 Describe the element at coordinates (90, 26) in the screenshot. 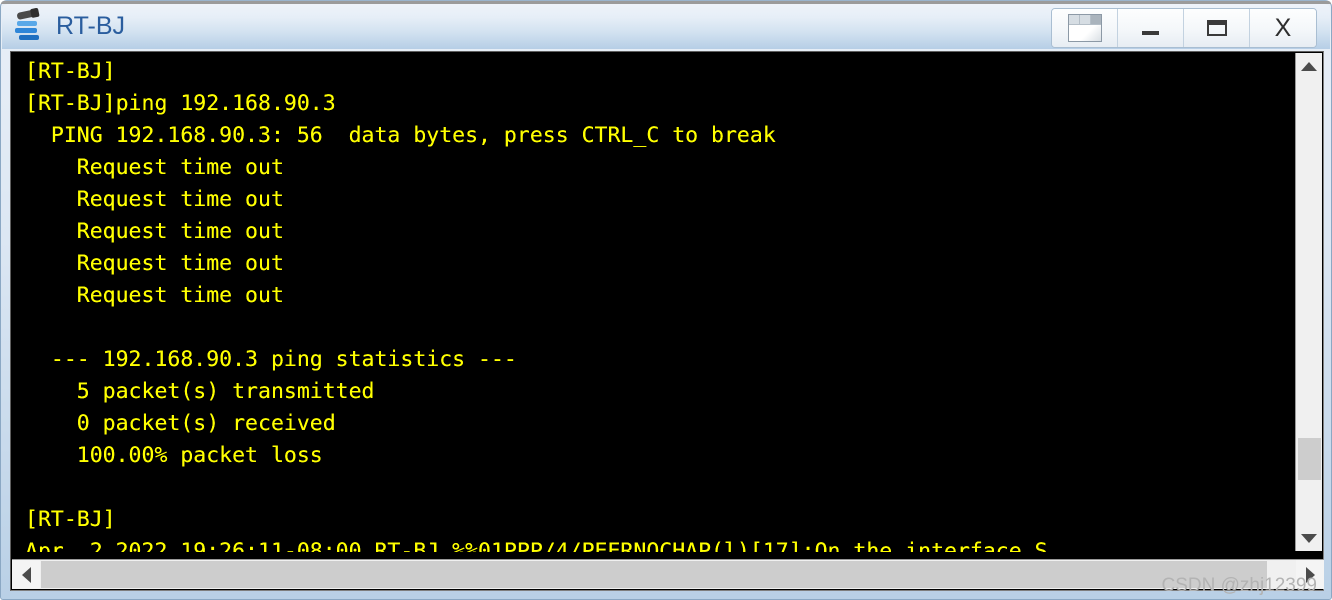

I see `window-title: RT-BJ` at that location.